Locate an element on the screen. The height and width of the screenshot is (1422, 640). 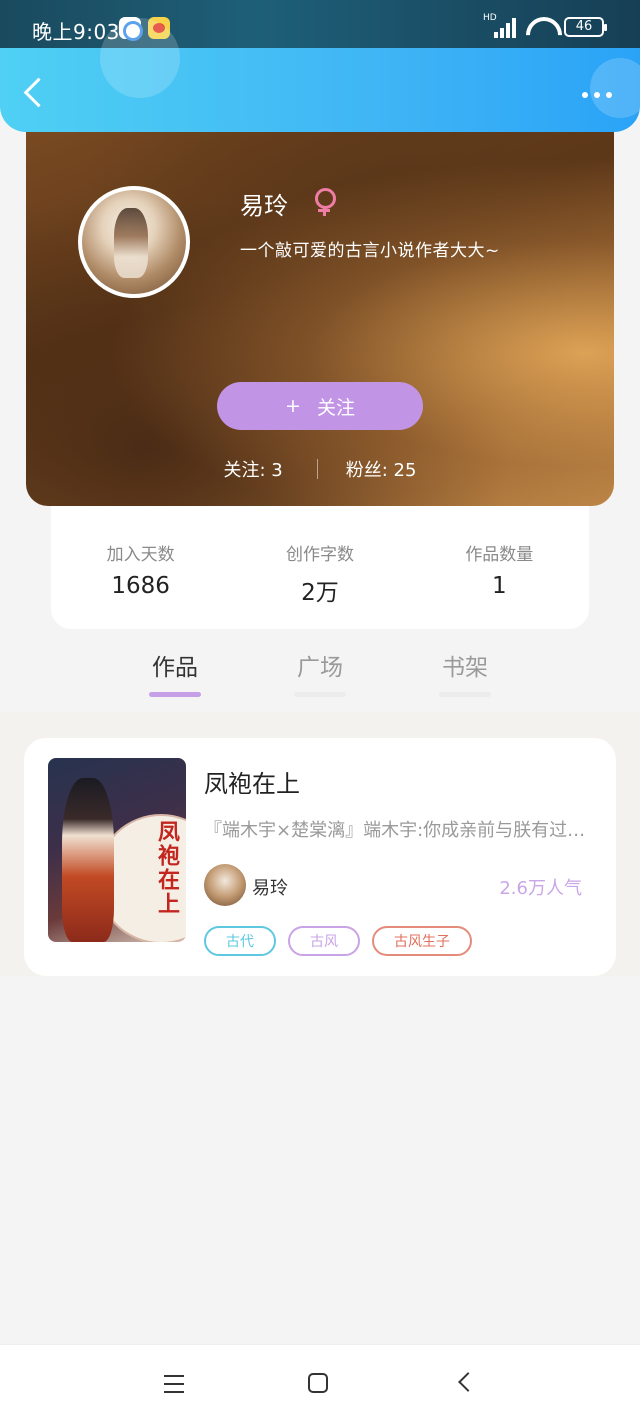
tag-chip: 古风 is located at coordinates (324, 941).